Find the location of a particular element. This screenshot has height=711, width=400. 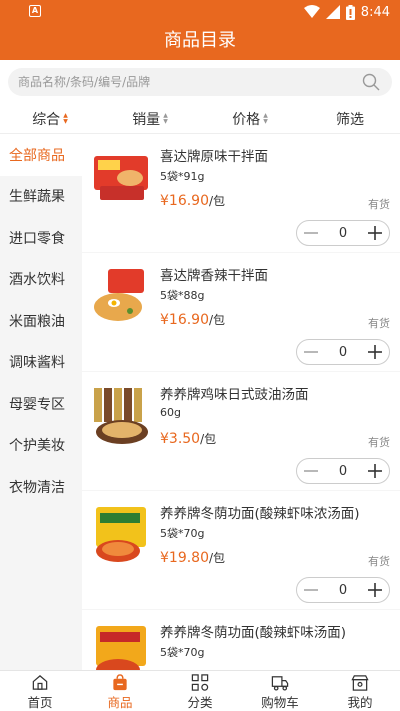

system-tray: 8:44 is located at coordinates (346, 12).